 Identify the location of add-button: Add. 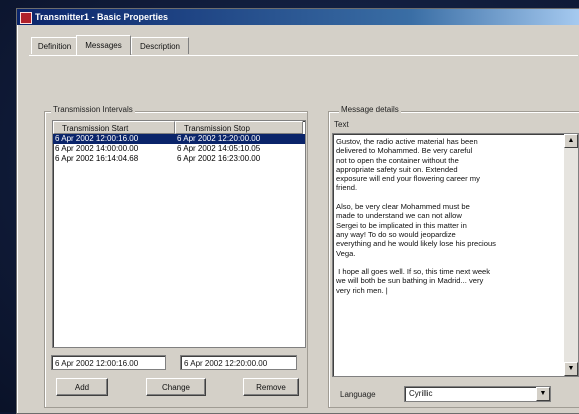
(82, 387).